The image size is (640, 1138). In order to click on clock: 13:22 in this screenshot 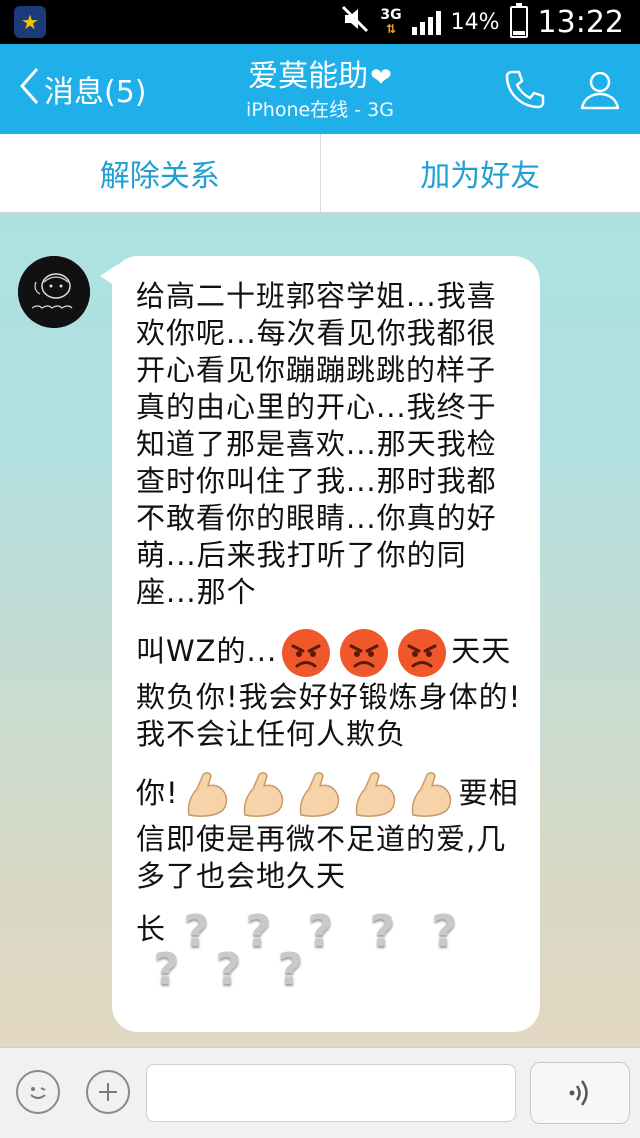, I will do `click(581, 22)`.